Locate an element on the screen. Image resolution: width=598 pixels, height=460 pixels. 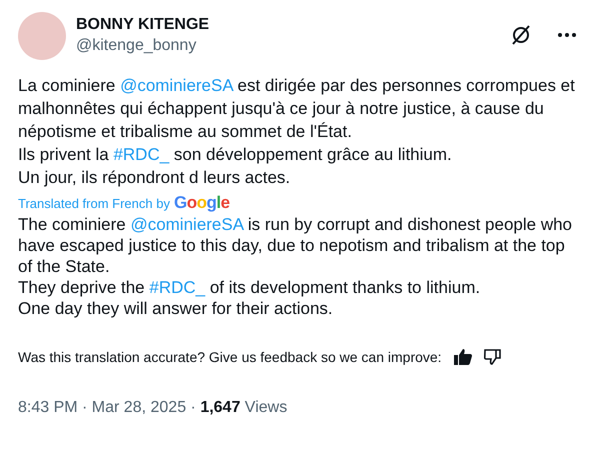
translated-text: The cominiere @cominiereSA is run by corrupt and dishonest people who have escaped justice to this day, due to nepotism and tribalism at the top of the State. is located at coordinates (296, 245).